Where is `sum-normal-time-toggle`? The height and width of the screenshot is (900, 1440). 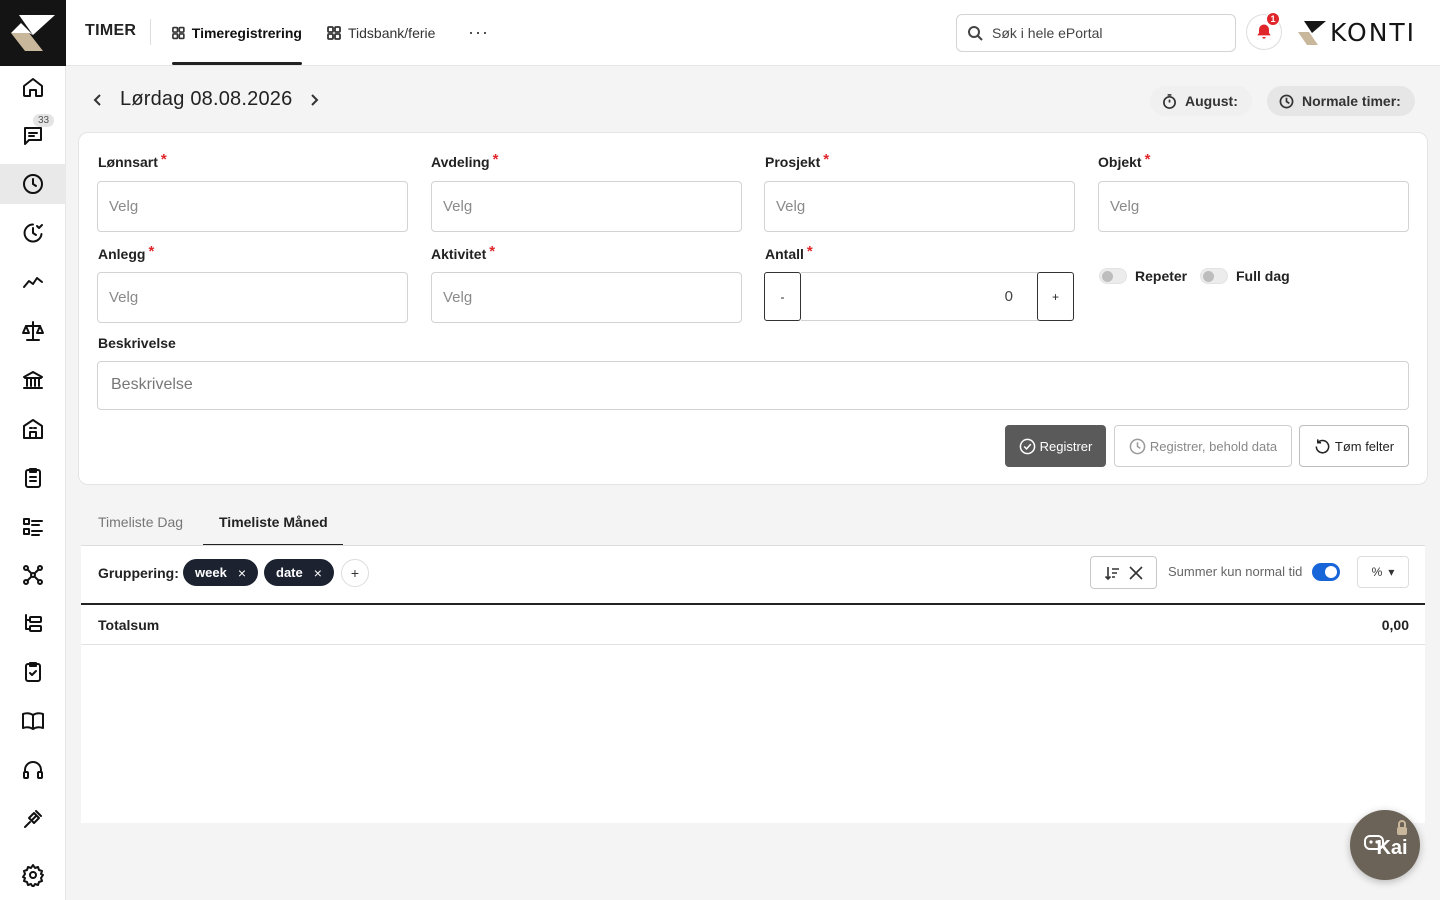 sum-normal-time-toggle is located at coordinates (1326, 572).